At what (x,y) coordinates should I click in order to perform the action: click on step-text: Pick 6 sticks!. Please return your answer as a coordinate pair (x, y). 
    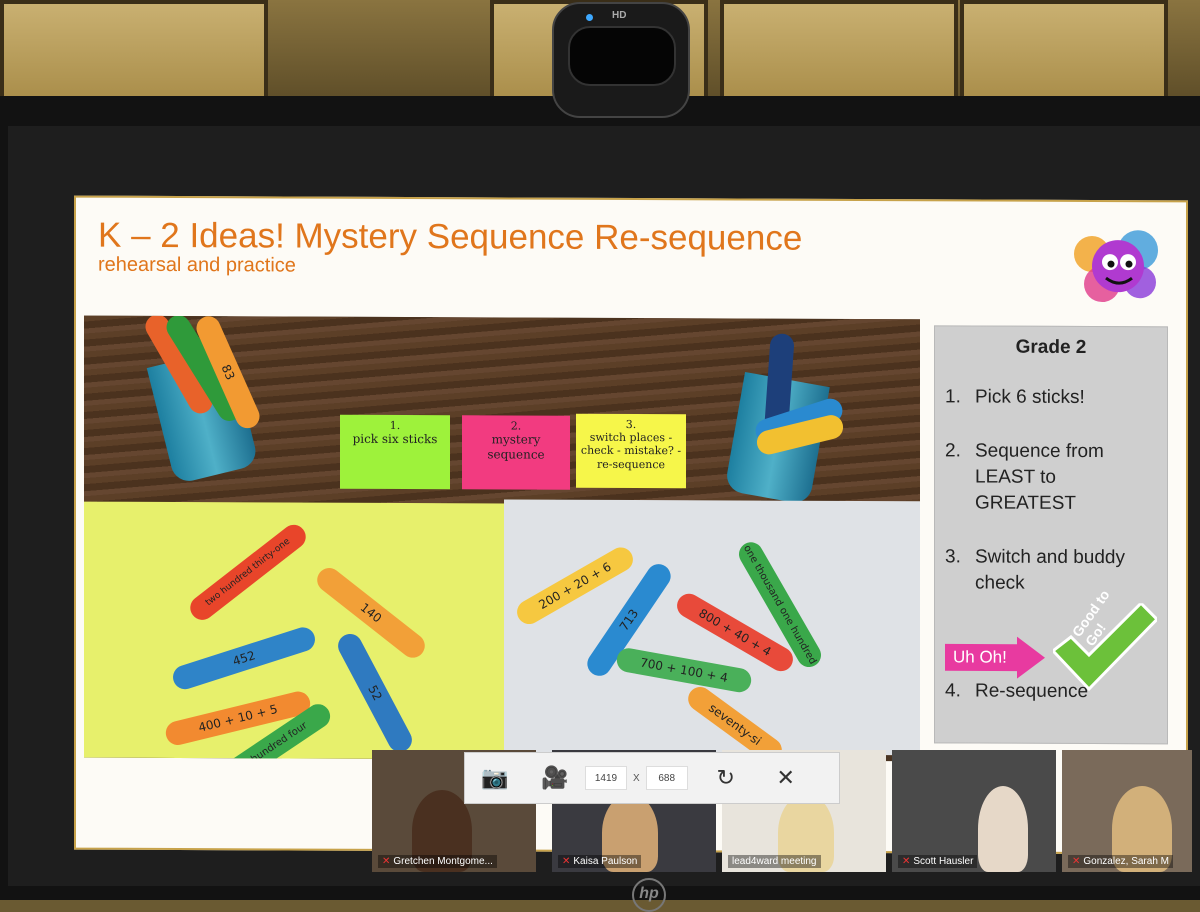
    Looking at the image, I should click on (1030, 397).